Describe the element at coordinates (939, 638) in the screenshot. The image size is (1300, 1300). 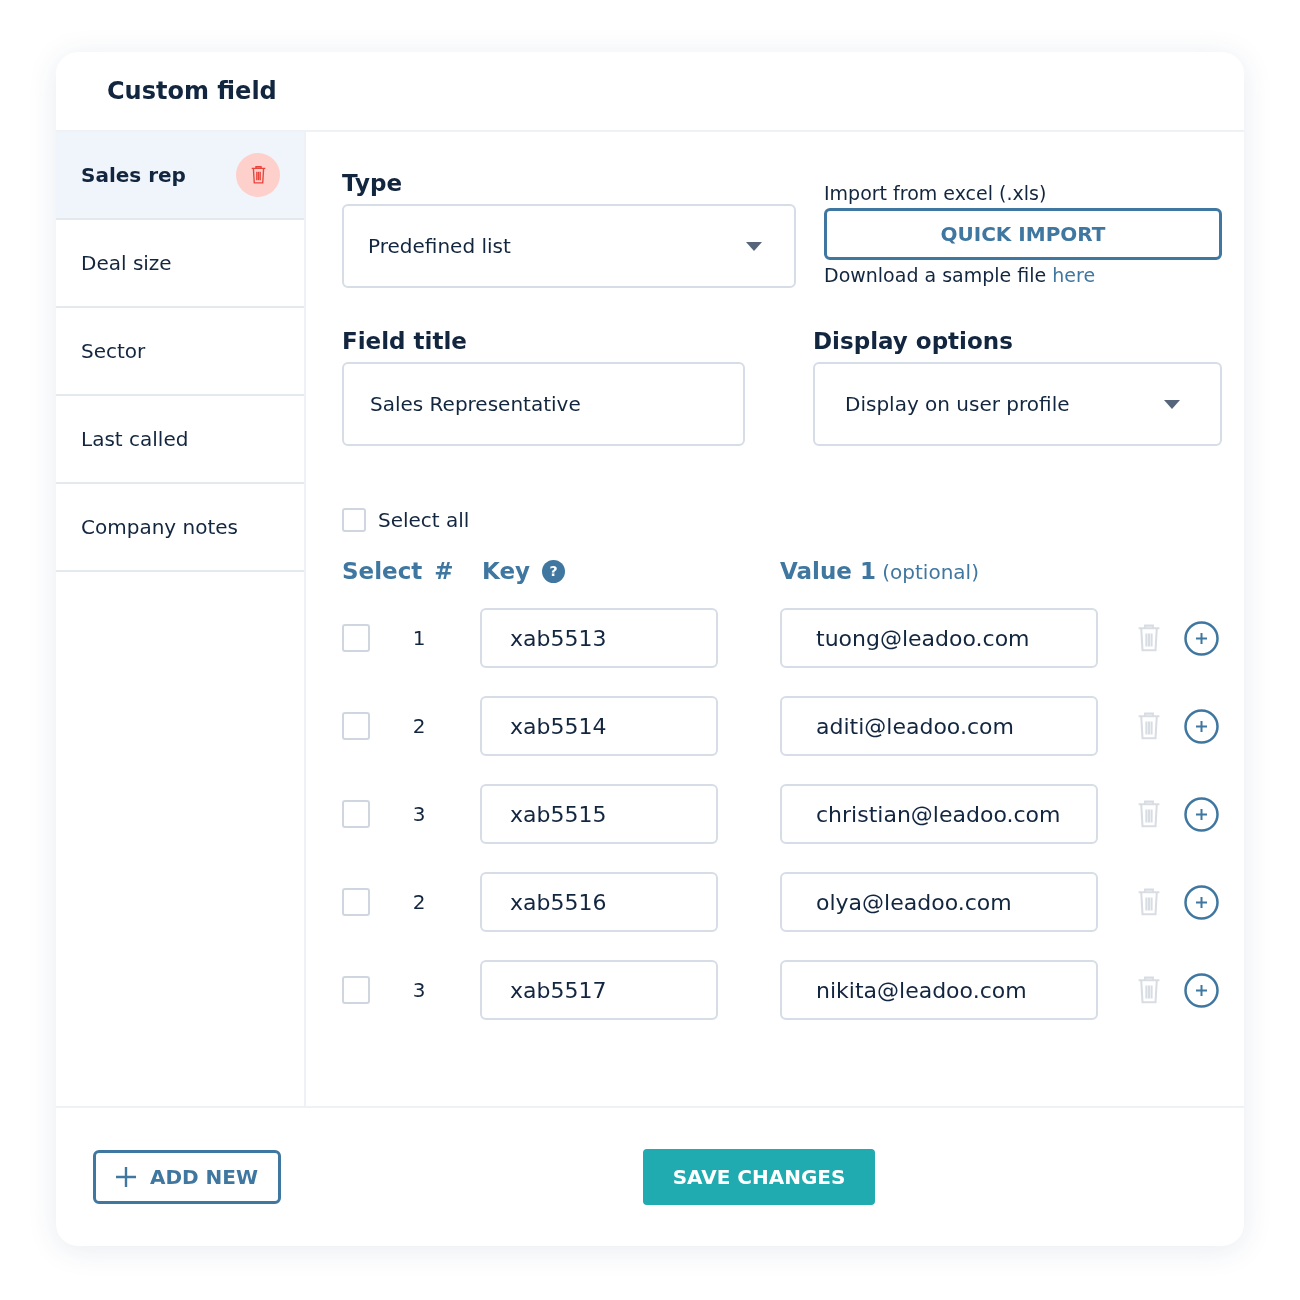
I see `value-input: tuong@leadoo.com` at that location.